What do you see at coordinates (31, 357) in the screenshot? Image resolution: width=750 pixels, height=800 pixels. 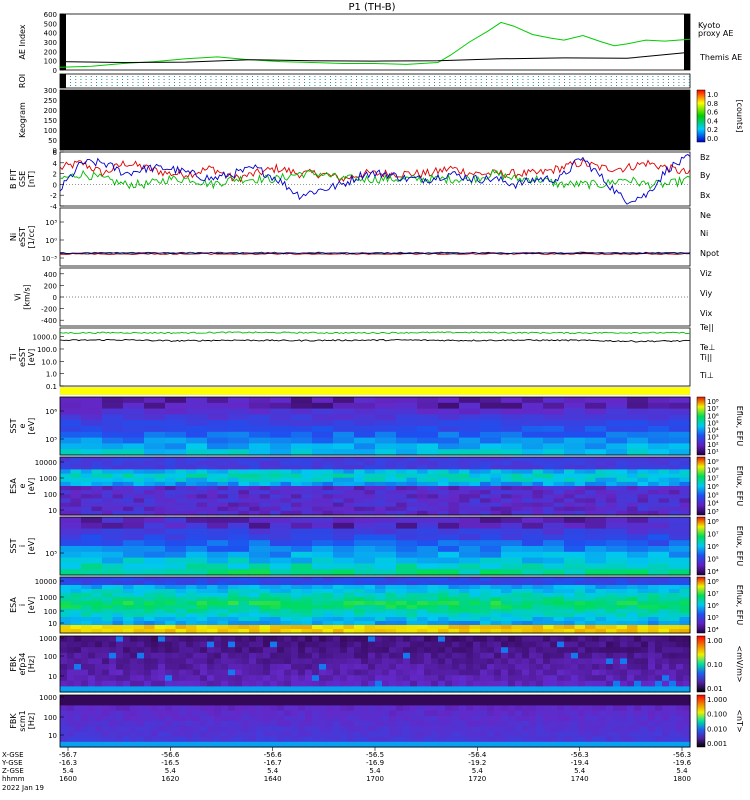 I see `temperature-ylabel-line: [eV]` at bounding box center [31, 357].